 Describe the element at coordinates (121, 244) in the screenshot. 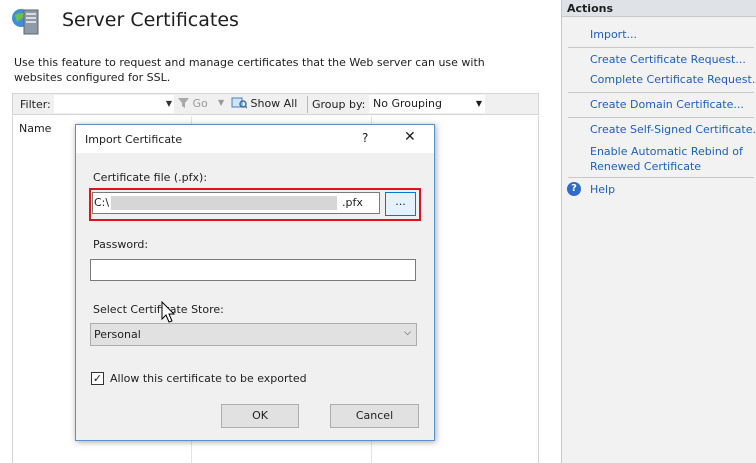

I see `password-label: Password:` at that location.